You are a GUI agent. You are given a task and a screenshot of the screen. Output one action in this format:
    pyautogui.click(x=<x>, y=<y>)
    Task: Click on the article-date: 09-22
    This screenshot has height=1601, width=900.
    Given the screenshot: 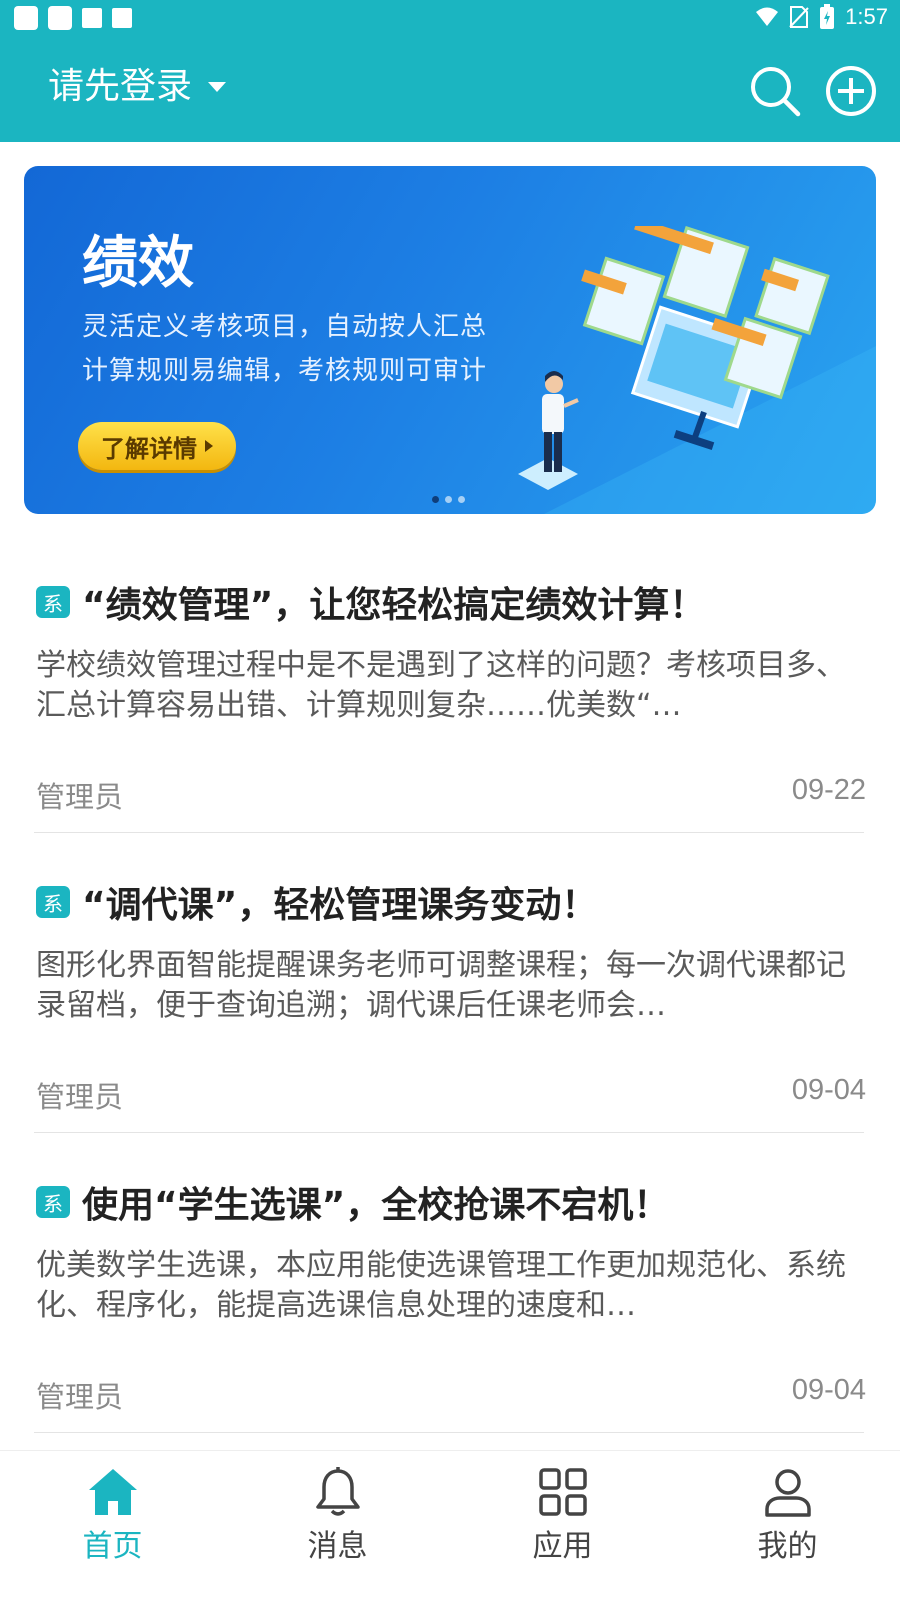 What is the action you would take?
    pyautogui.click(x=828, y=790)
    